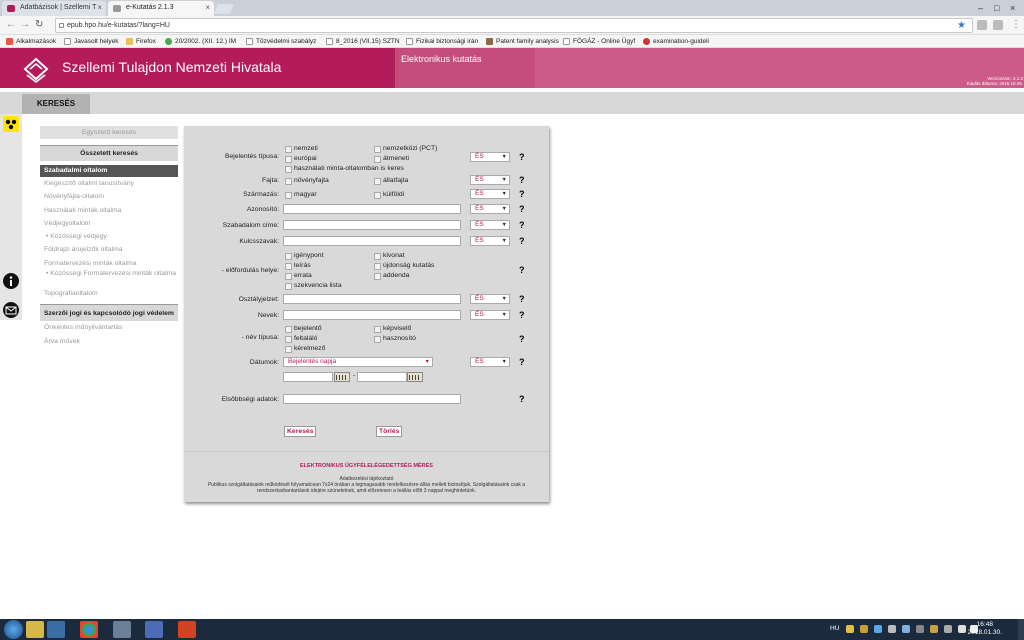 The height and width of the screenshot is (640, 1024). What do you see at coordinates (109, 223) in the screenshot?
I see `menu-item-vedjegy: Védjegyoltalom` at bounding box center [109, 223].